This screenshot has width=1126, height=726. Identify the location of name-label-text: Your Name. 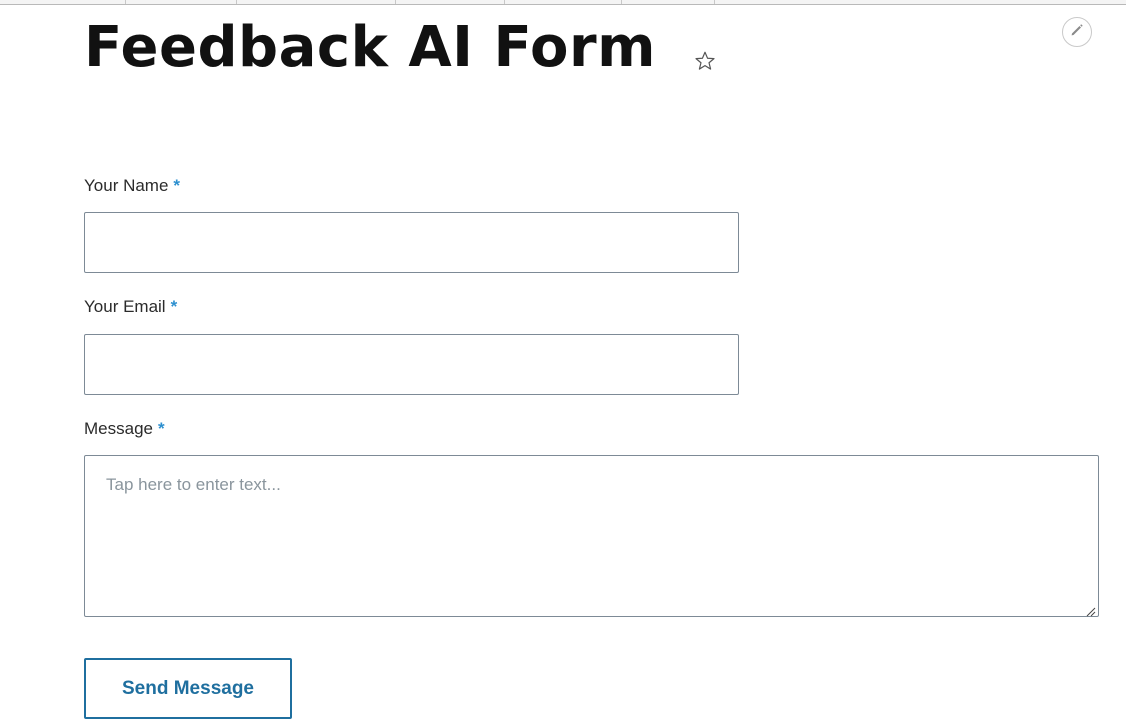
(126, 185).